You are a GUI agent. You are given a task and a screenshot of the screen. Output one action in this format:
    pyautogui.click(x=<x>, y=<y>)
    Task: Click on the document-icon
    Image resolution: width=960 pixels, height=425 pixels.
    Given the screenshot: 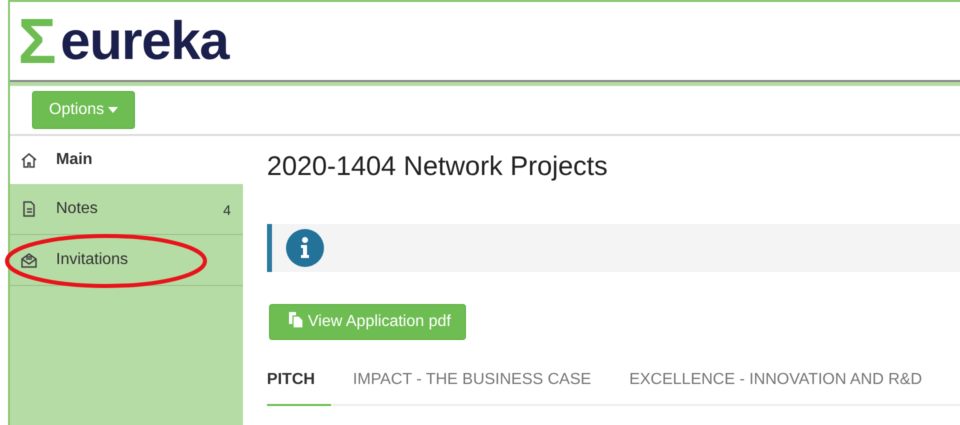 What is the action you would take?
    pyautogui.click(x=296, y=320)
    